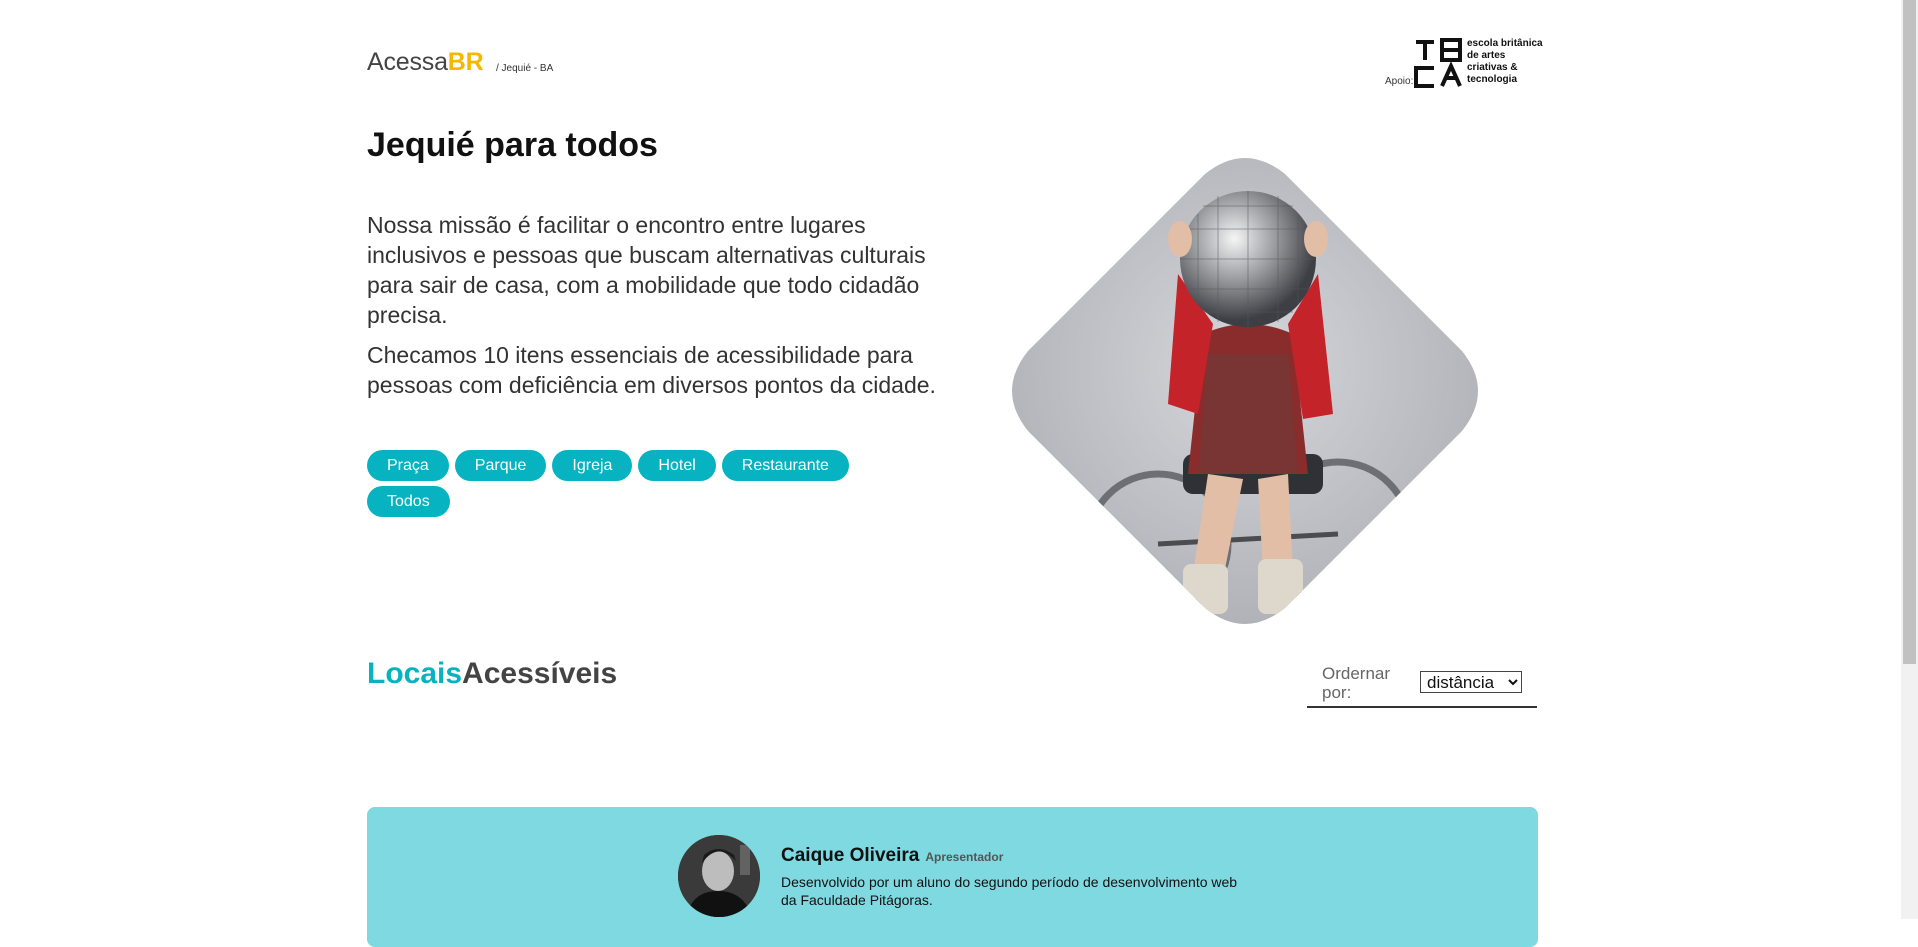 Image resolution: width=1918 pixels, height=947 pixels. Describe the element at coordinates (408, 465) in the screenshot. I see `filter-praca-button: Praça` at that location.